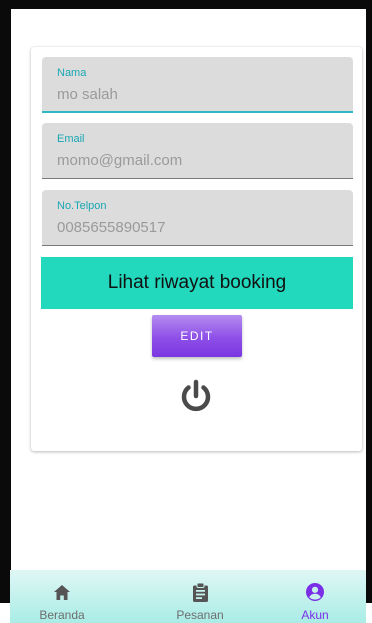 This screenshot has height=623, width=372. I want to click on nav-item-pesanan: Pesanan, so click(200, 596).